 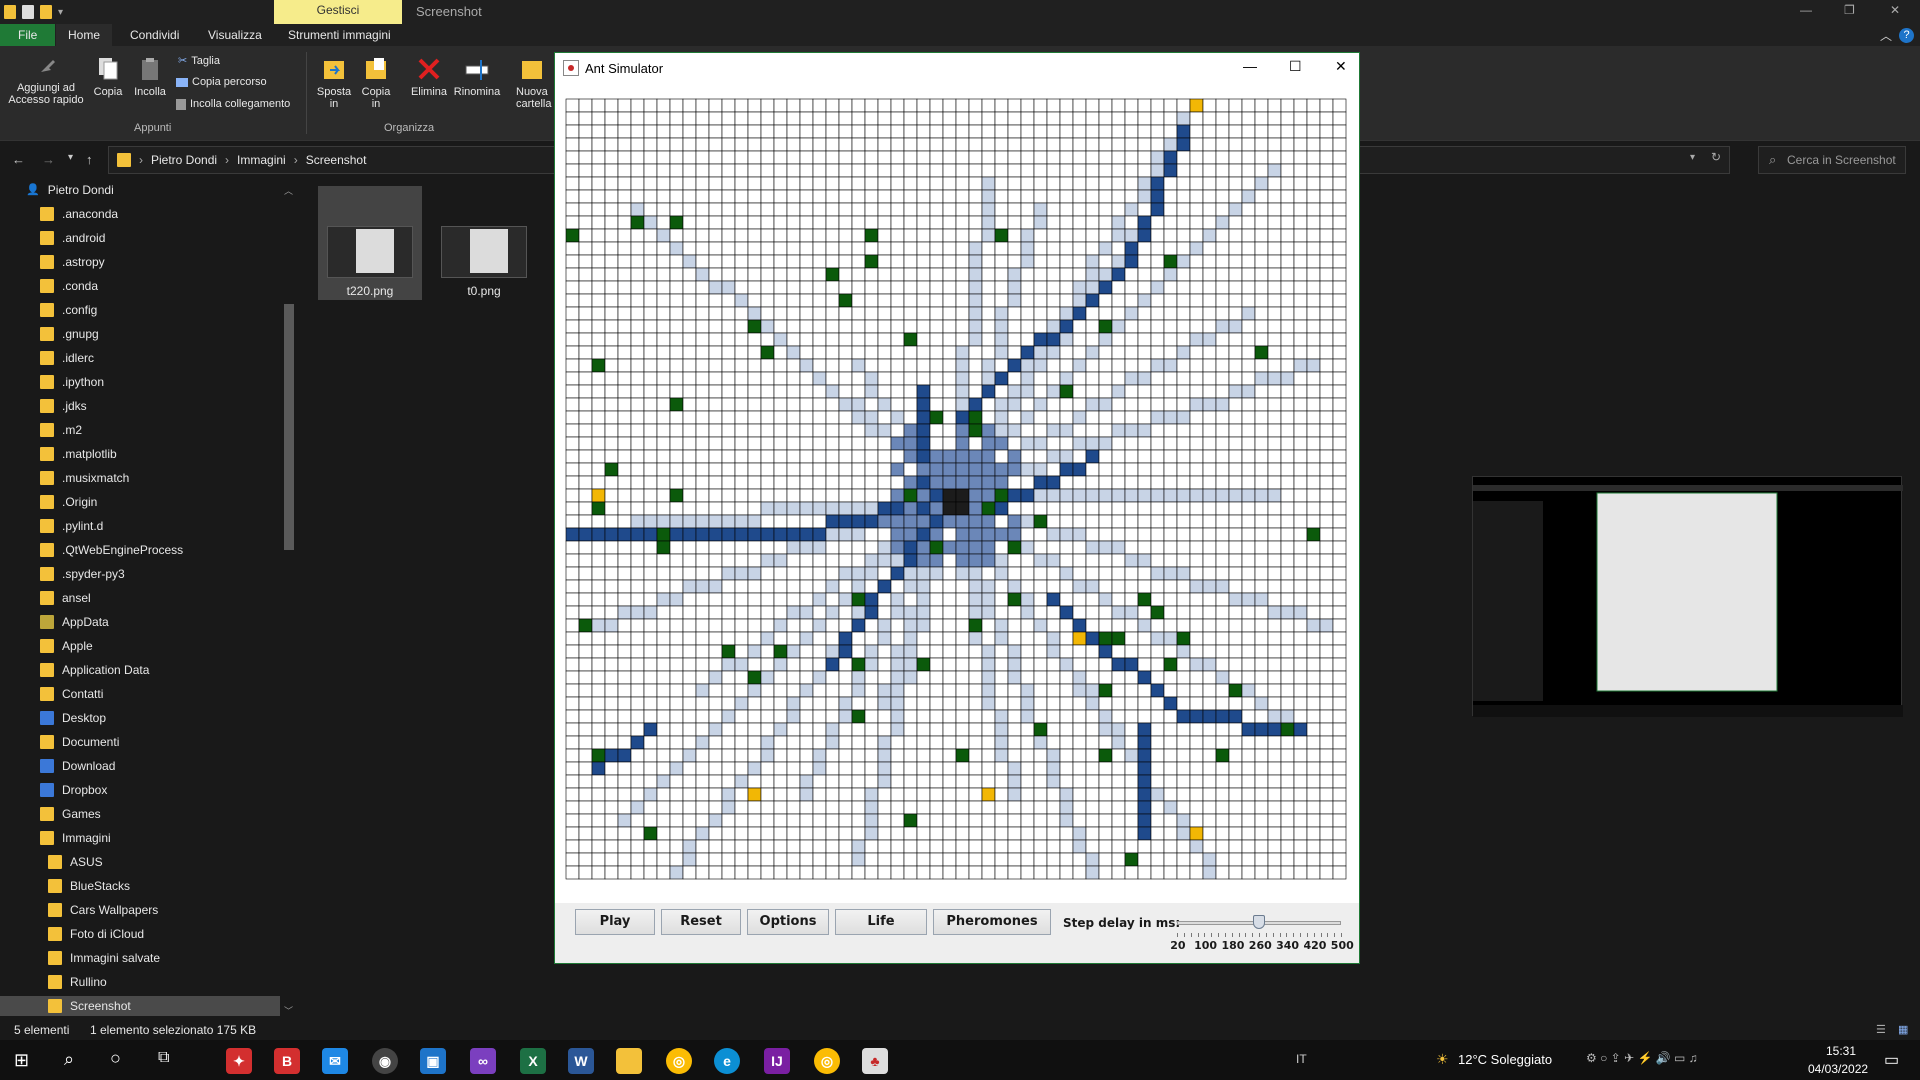 I want to click on sidebar-item: .matplotlib, so click(x=140, y=454).